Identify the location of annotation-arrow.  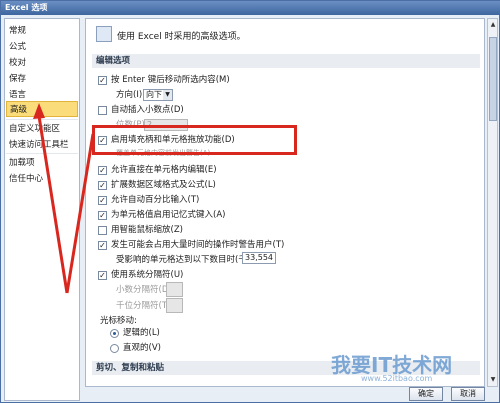
(64, 198).